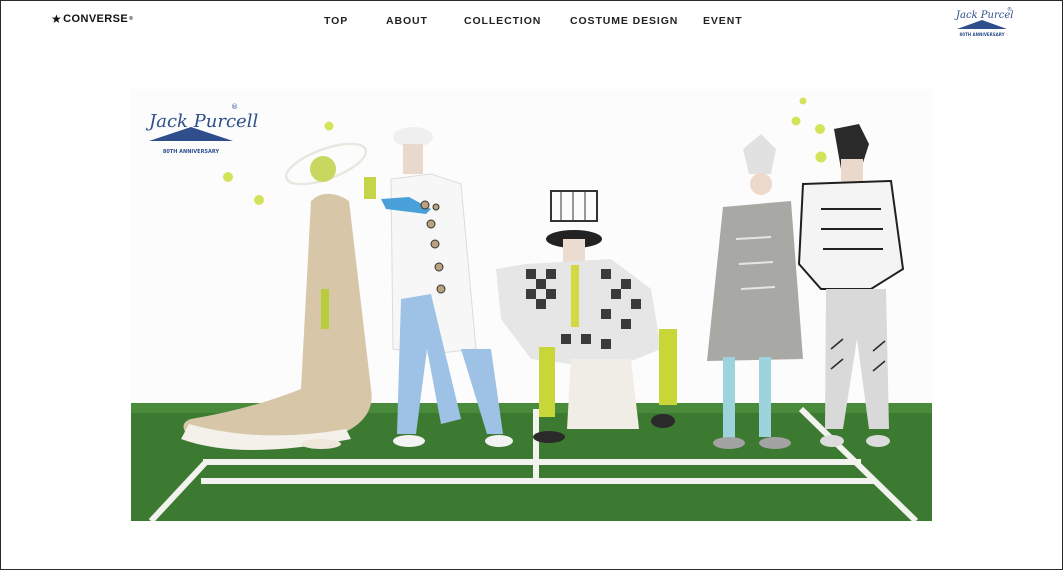 The width and height of the screenshot is (1063, 570). Describe the element at coordinates (984, 15) in the screenshot. I see `badge-script: Jack Purcell` at that location.